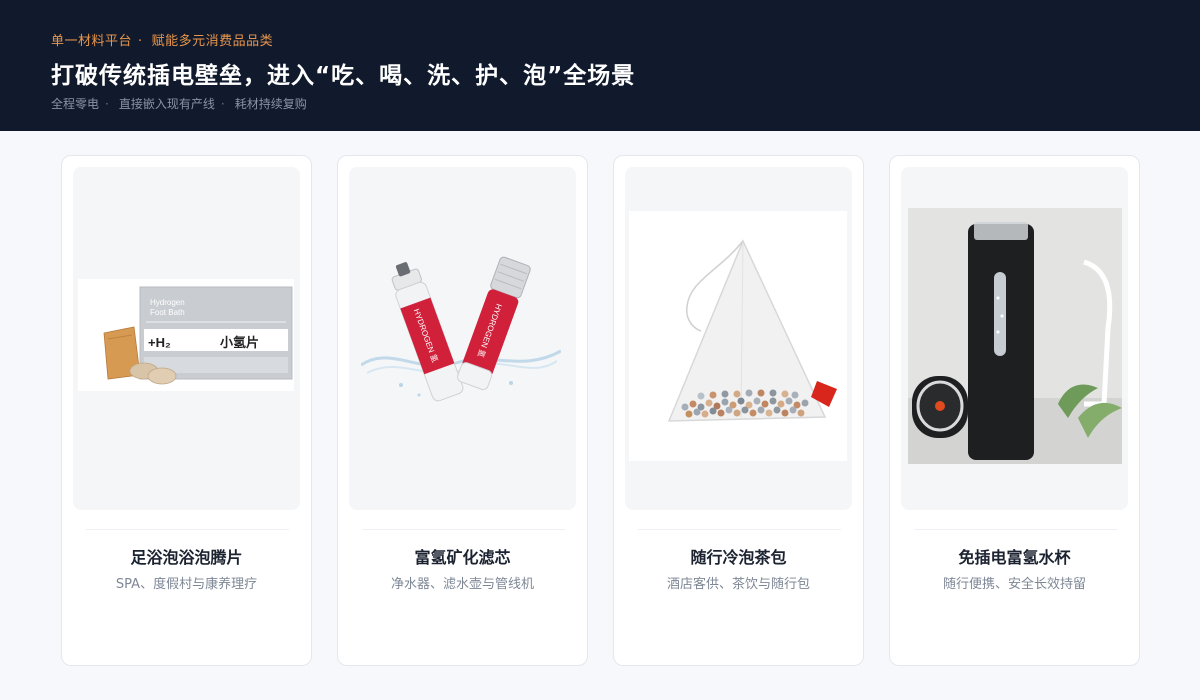 Image resolution: width=1200 pixels, height=700 pixels. I want to click on box-product-name: 小氢片, so click(239, 343).